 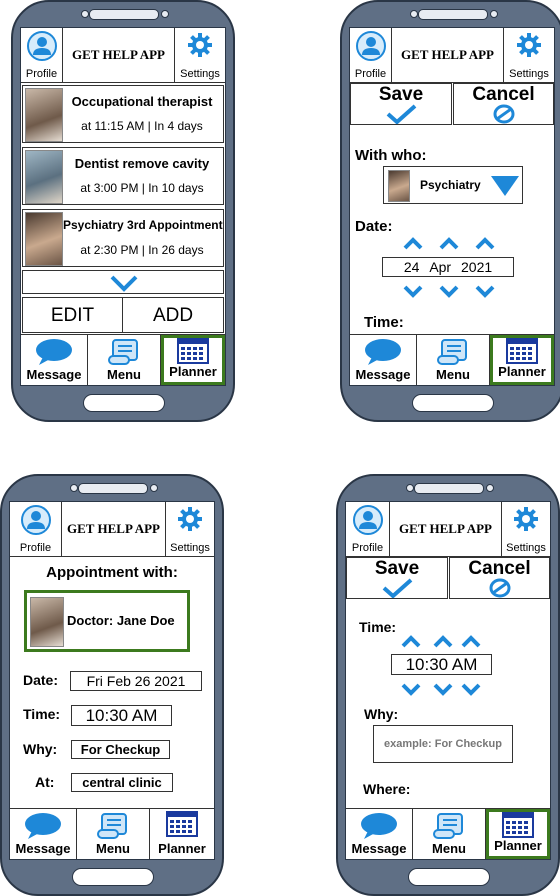 I want to click on cancel-icon, so click(x=500, y=588).